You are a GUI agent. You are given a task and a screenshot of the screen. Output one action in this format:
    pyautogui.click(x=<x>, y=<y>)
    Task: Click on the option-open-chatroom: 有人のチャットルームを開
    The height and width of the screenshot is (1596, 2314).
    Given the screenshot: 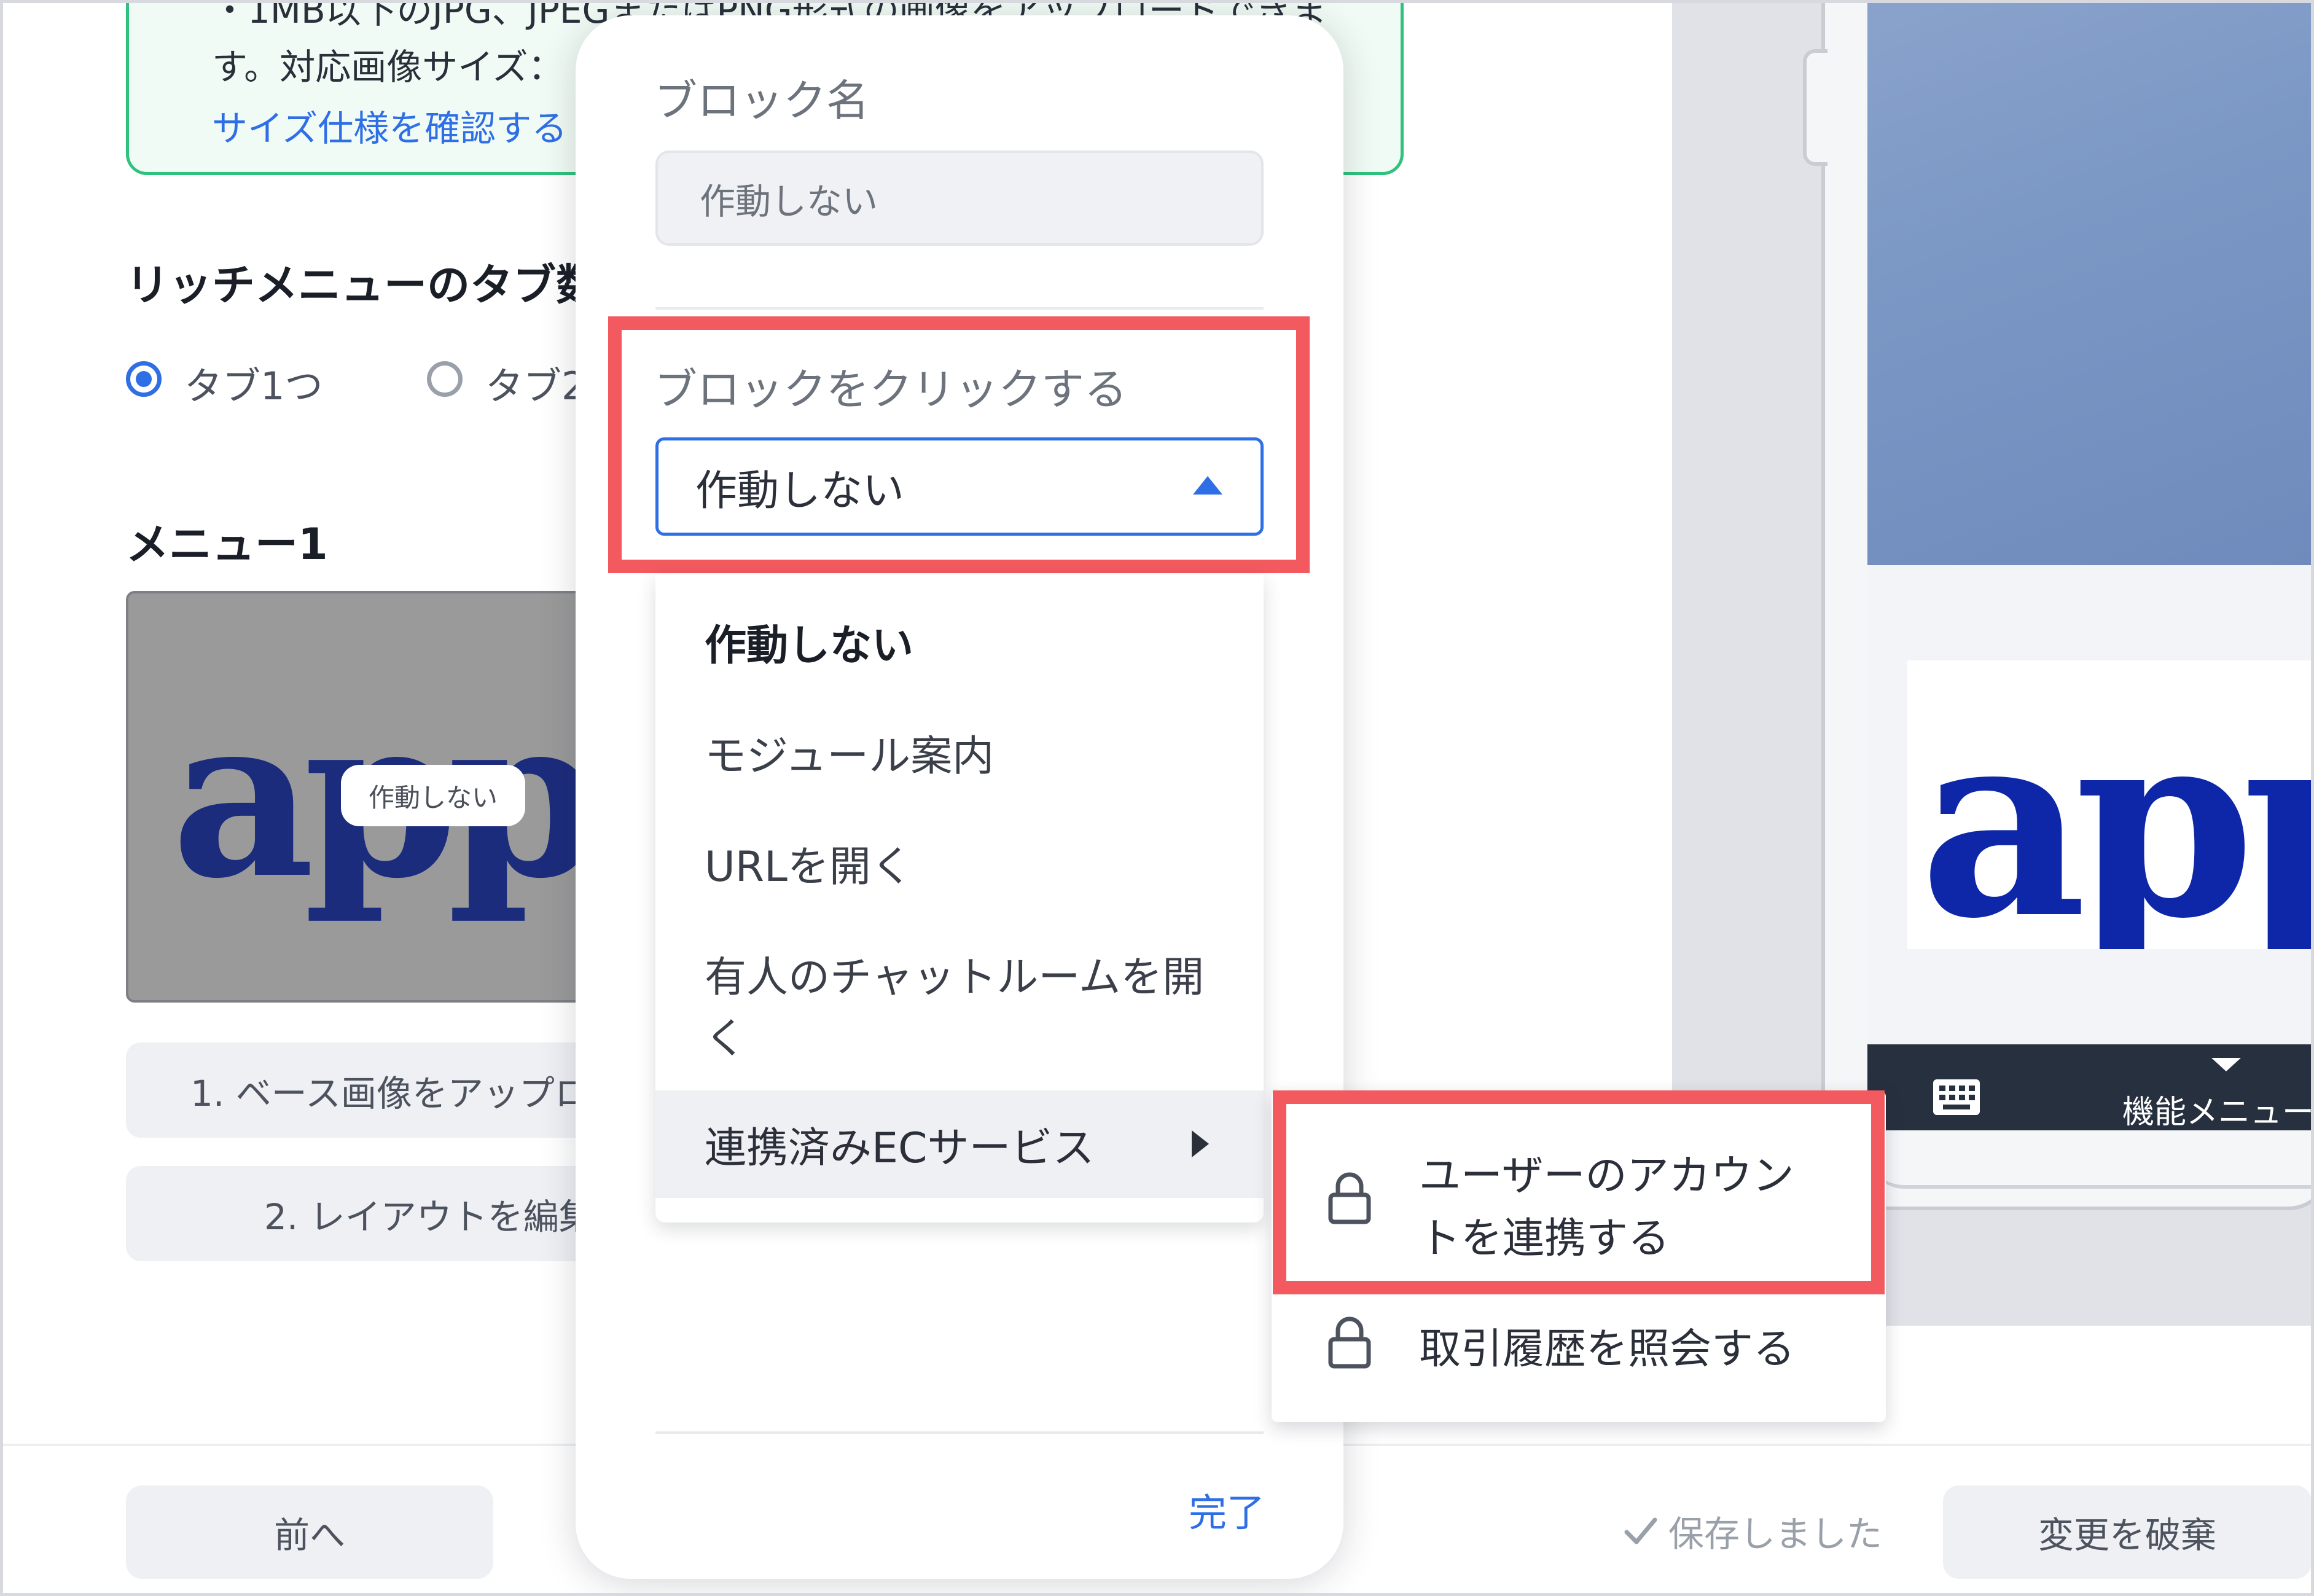 What is the action you would take?
    pyautogui.click(x=959, y=973)
    